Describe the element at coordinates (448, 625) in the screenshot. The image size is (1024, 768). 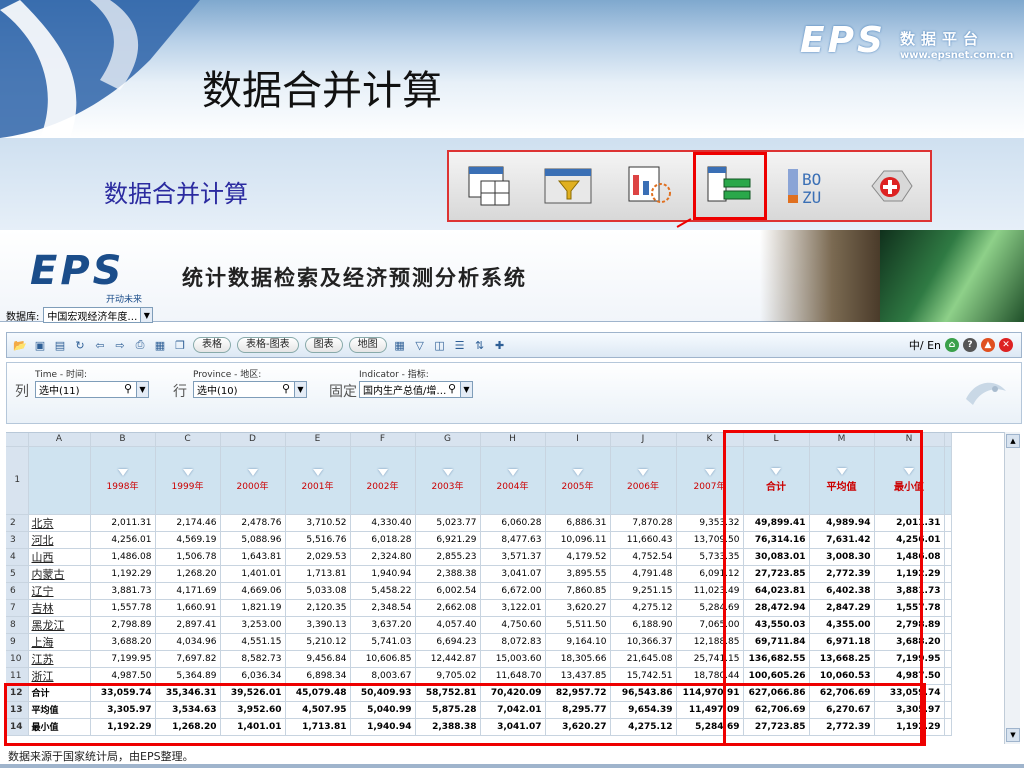
I see `value-cell: 4,057.40` at that location.